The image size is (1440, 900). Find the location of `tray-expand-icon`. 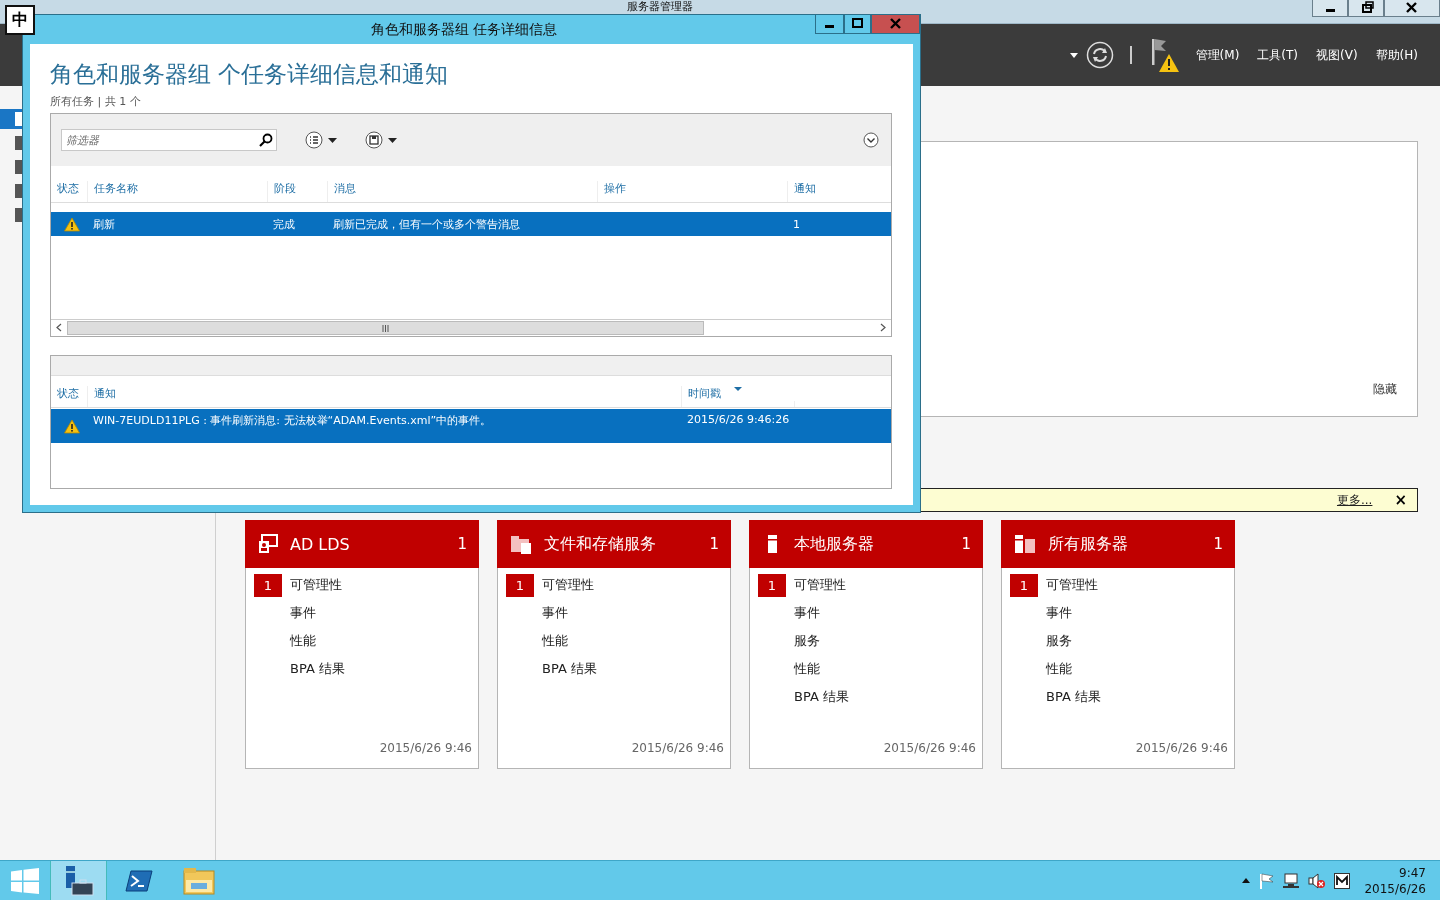

tray-expand-icon is located at coordinates (1246, 880).